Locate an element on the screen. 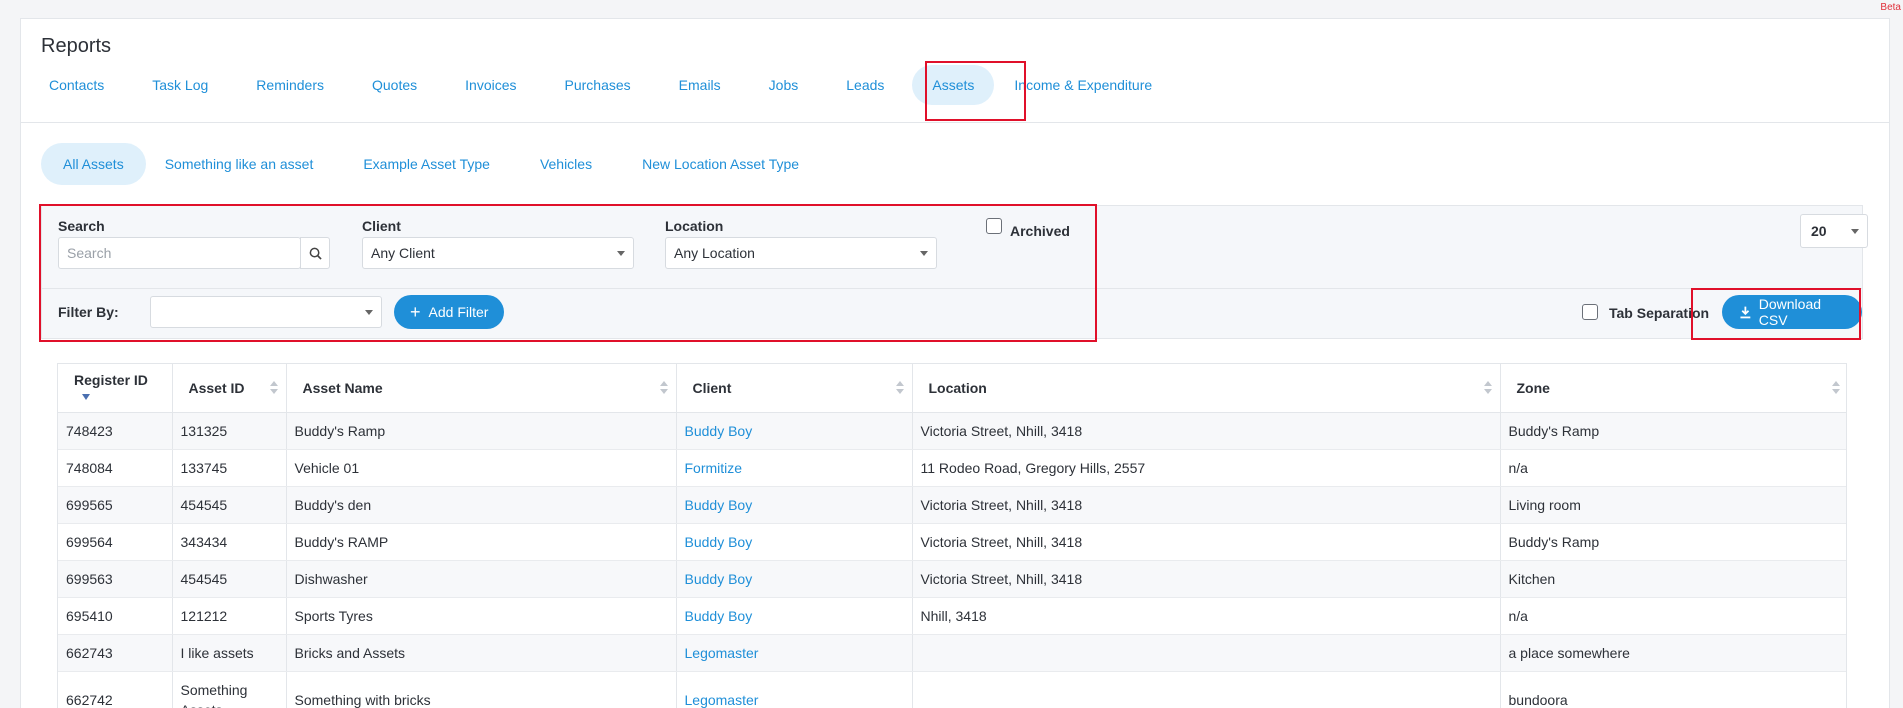  cell-asset-name: Dishwasher is located at coordinates (481, 579).